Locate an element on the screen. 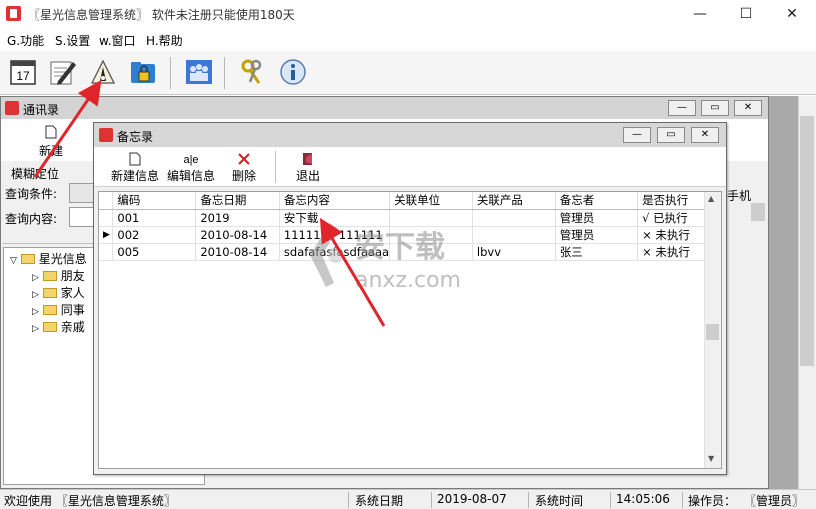 The height and width of the screenshot is (509, 816). table-row: 001 2019 安下载 管理员 √ 已执行 is located at coordinates (410, 218).